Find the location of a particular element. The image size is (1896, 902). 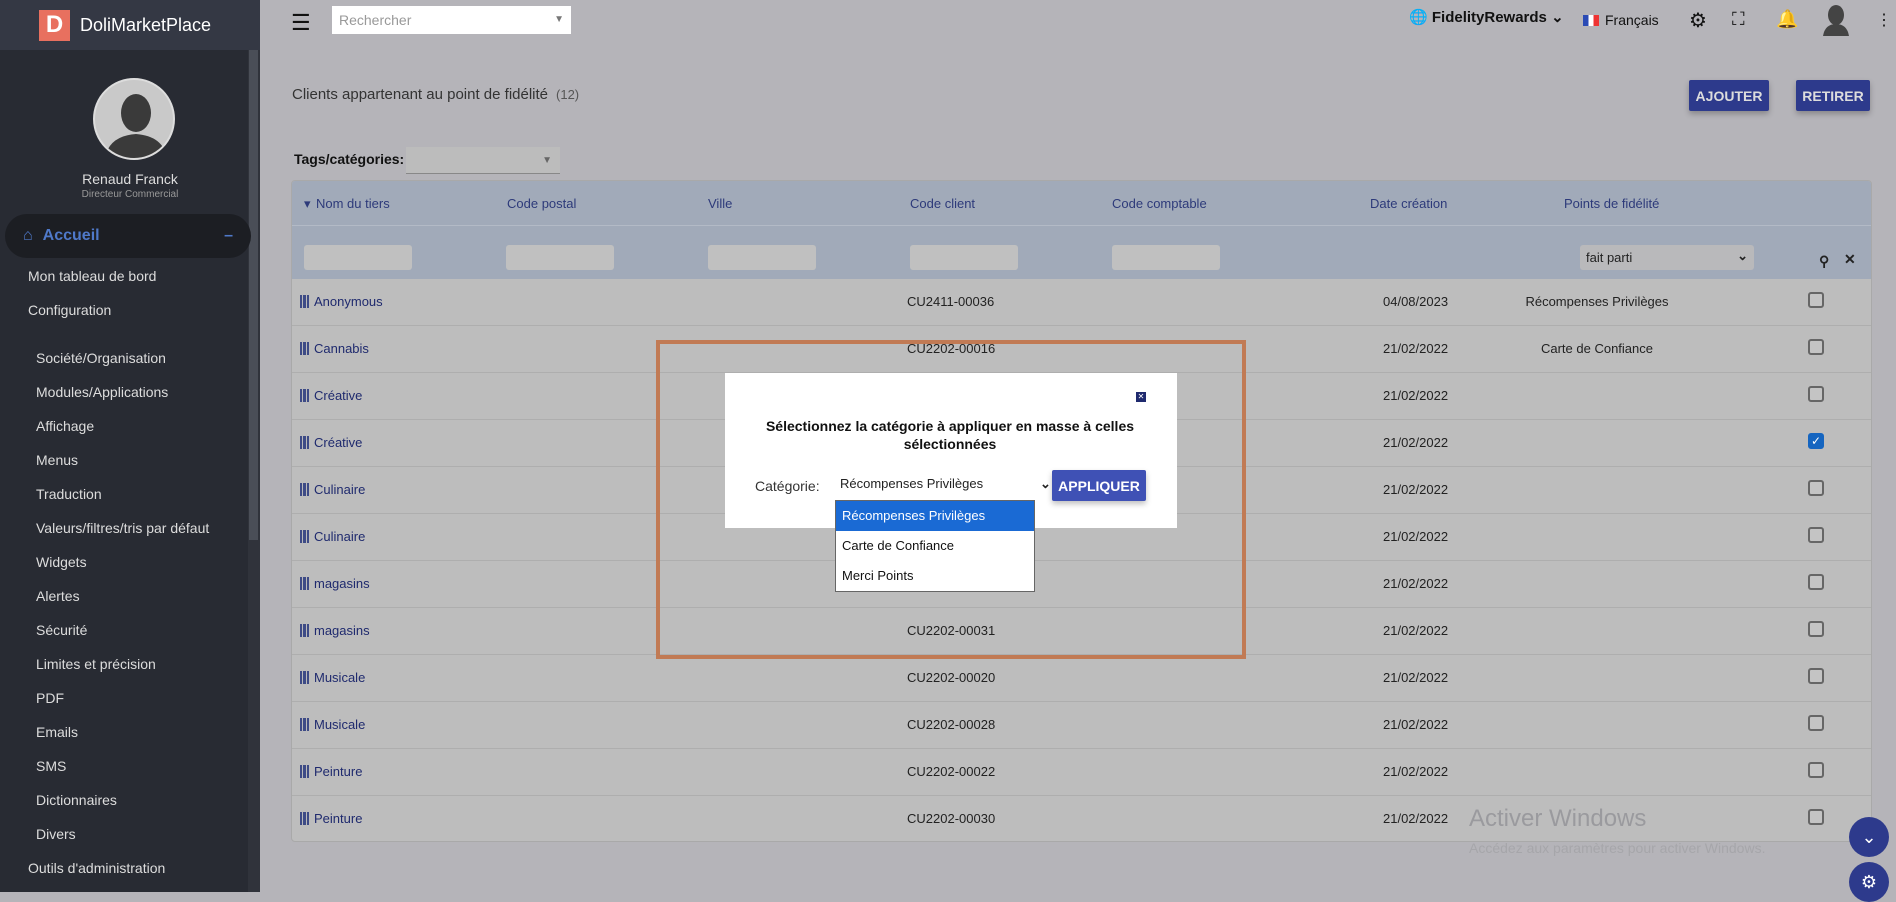

filter-points-select: fait parti ⌄ is located at coordinates (1667, 257).